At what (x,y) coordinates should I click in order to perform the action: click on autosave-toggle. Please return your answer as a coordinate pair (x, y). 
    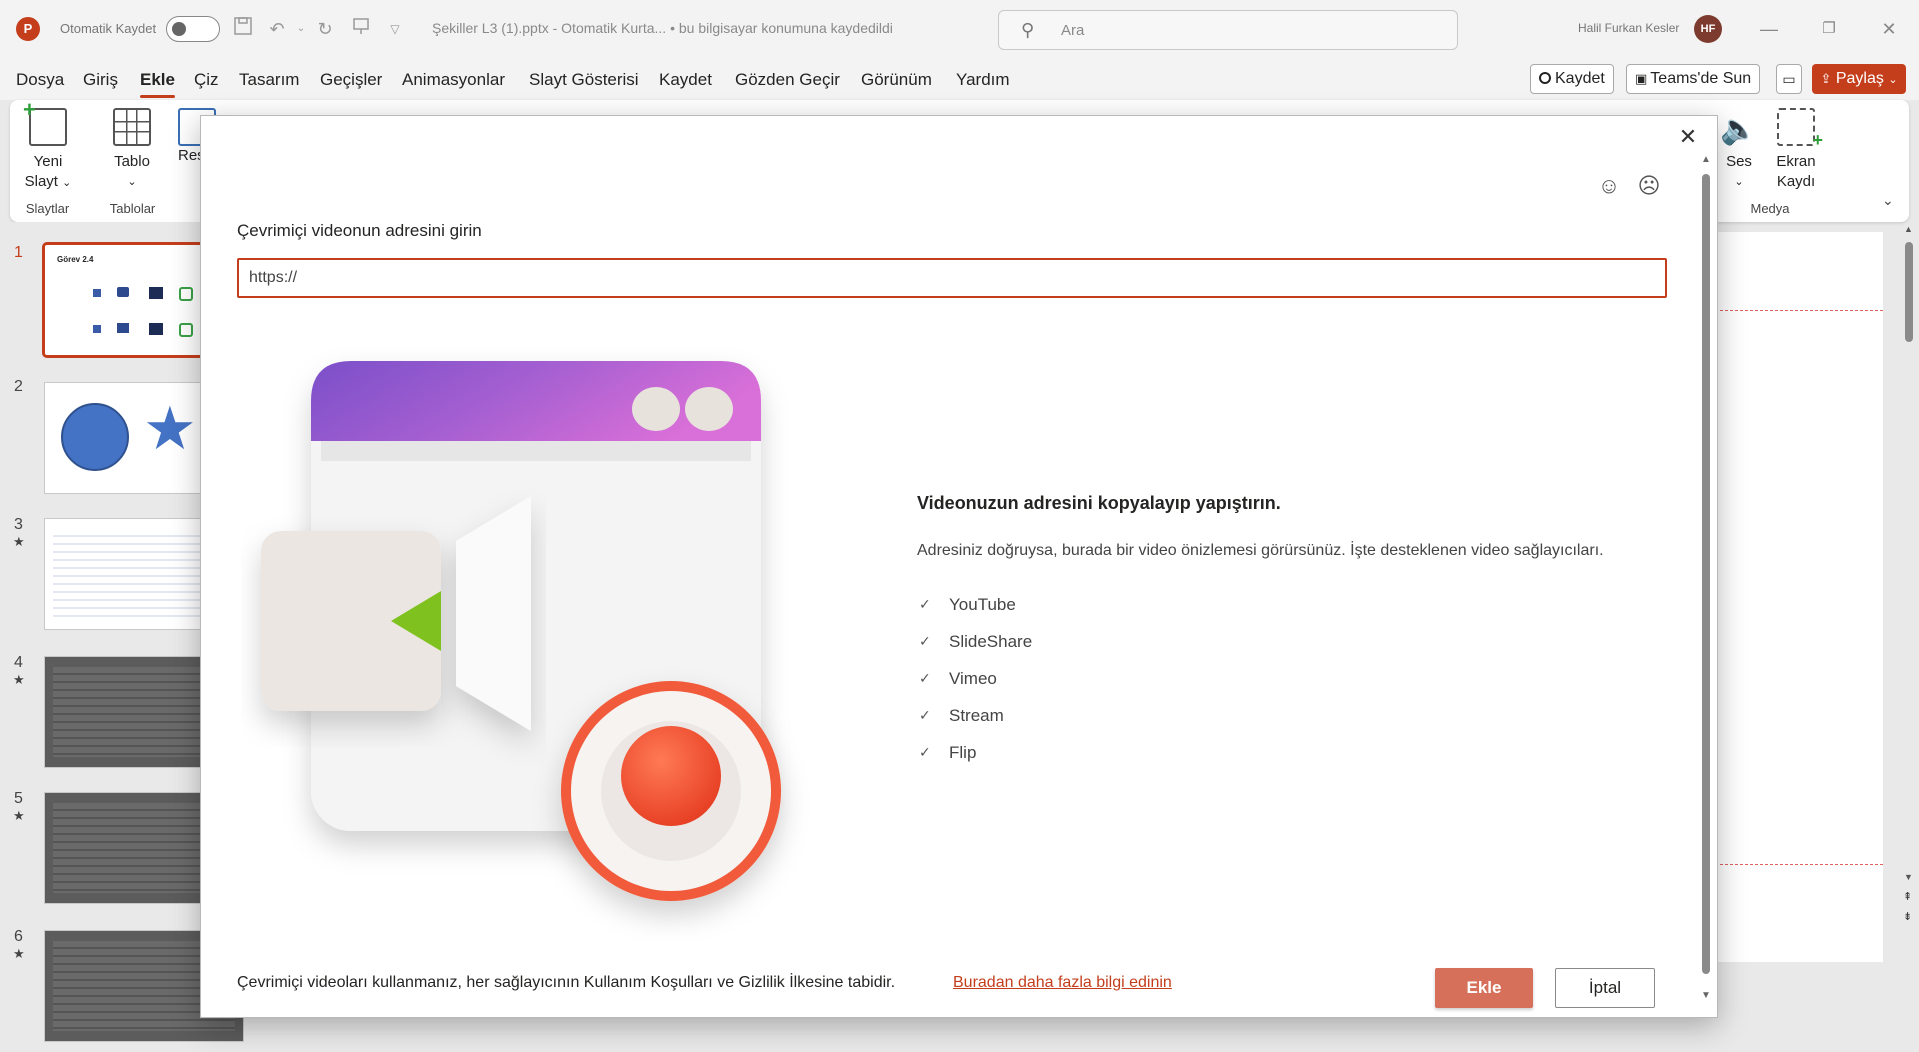
    Looking at the image, I should click on (193, 29).